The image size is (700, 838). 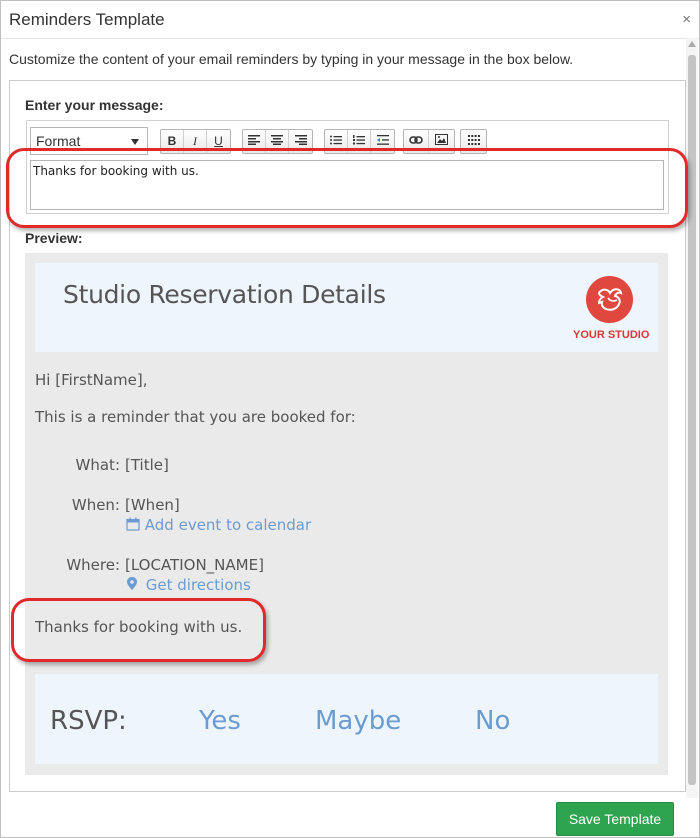 What do you see at coordinates (686, 19) in the screenshot?
I see `close-icon: ×` at bounding box center [686, 19].